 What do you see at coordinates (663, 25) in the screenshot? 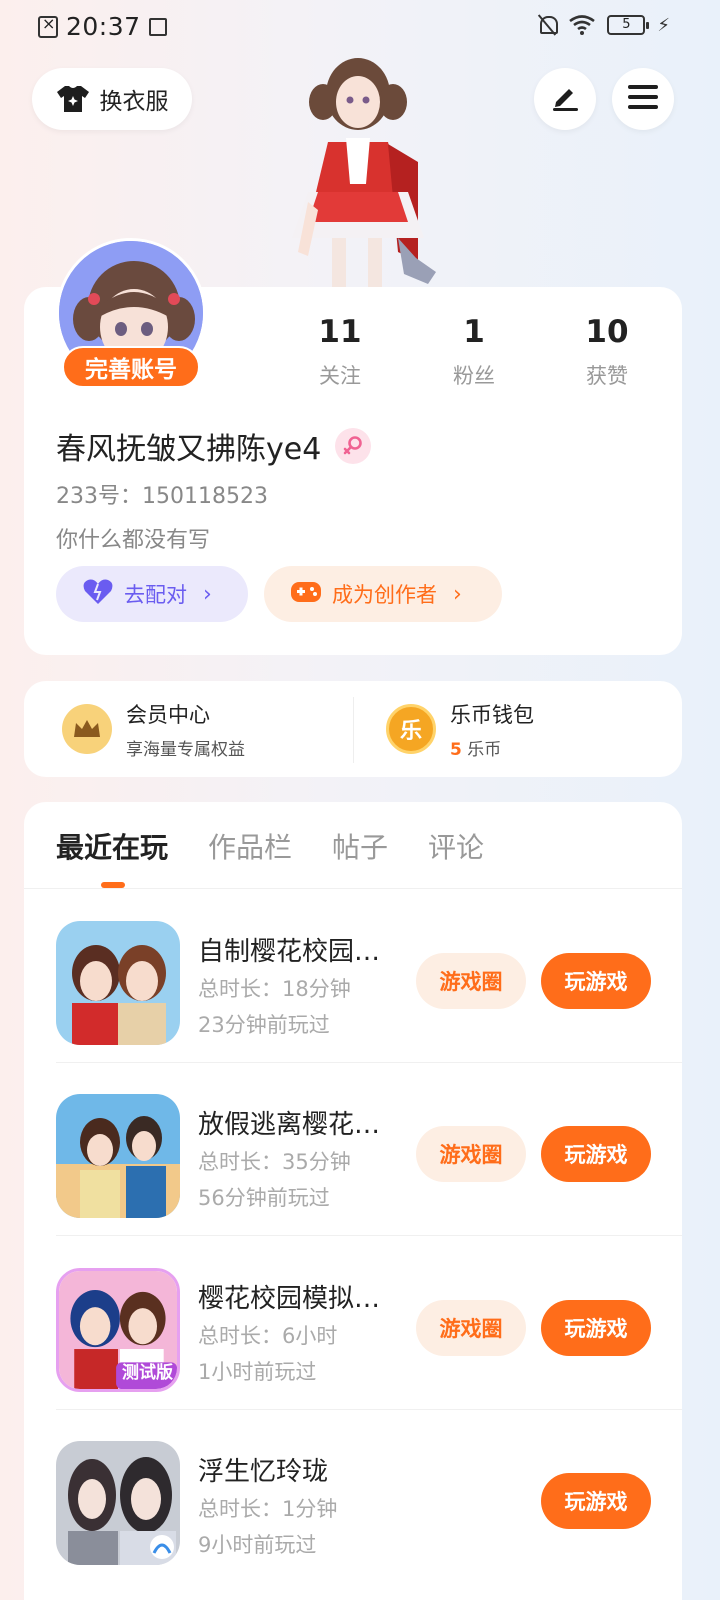
I see `charging-icon: ⚡` at bounding box center [663, 25].